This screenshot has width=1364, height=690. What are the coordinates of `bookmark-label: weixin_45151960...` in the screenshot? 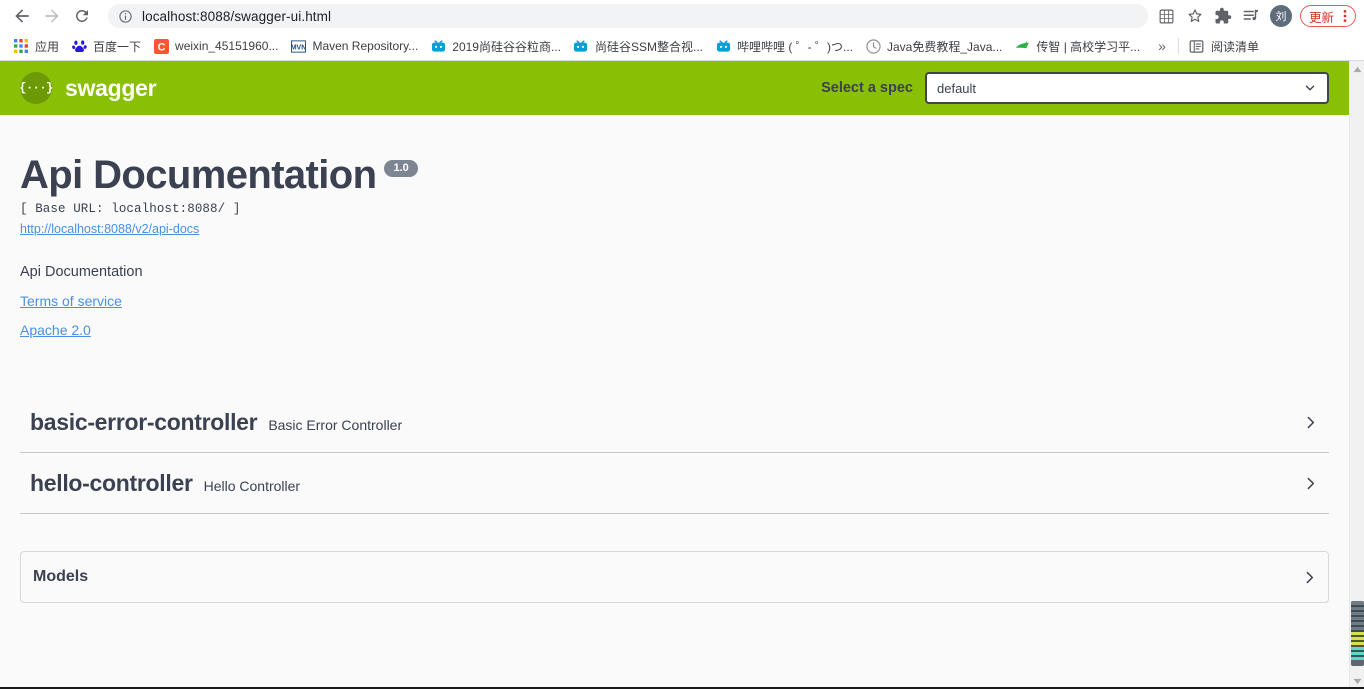 It's located at (227, 46).